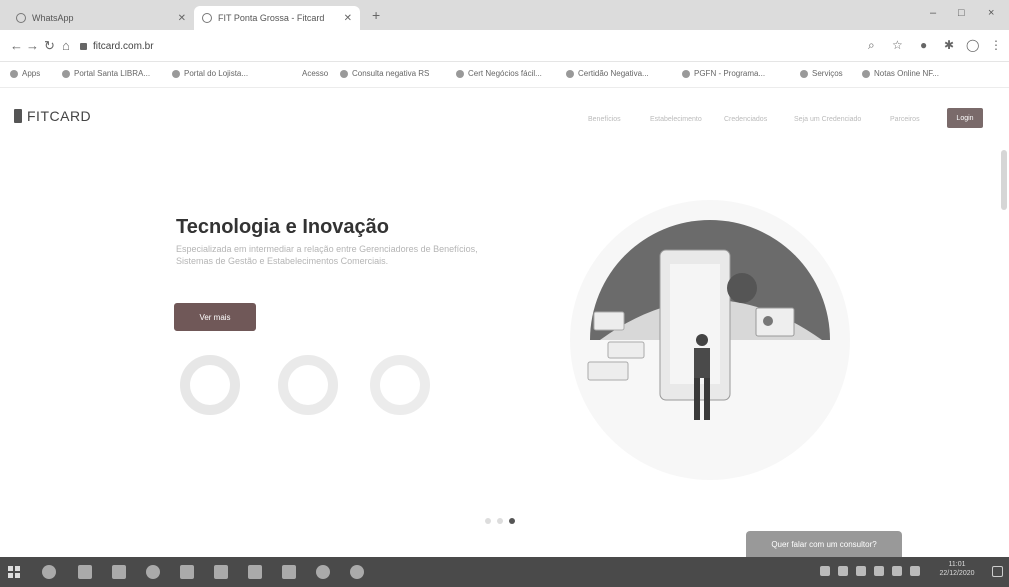 This screenshot has height=587, width=1009. Describe the element at coordinates (775, 322) in the screenshot. I see `profile-card-illustration` at that location.